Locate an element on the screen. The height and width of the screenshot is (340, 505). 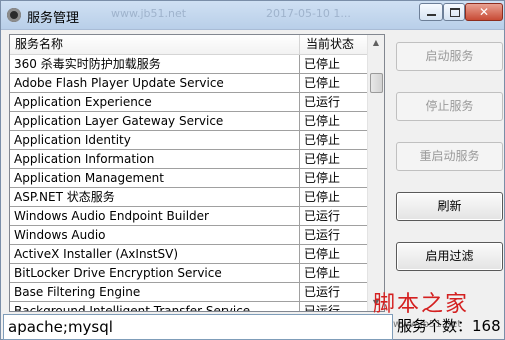
service-name-cell: Application Identity is located at coordinates (155, 140).